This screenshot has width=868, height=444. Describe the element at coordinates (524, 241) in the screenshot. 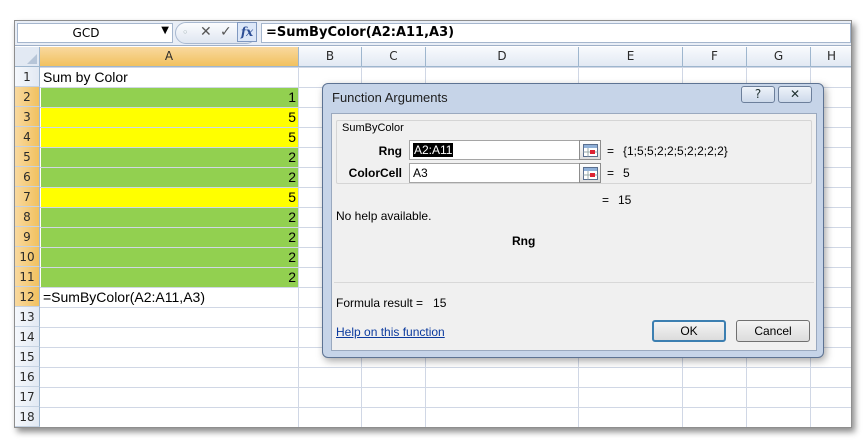

I see `current-arg-name: Rng` at that location.